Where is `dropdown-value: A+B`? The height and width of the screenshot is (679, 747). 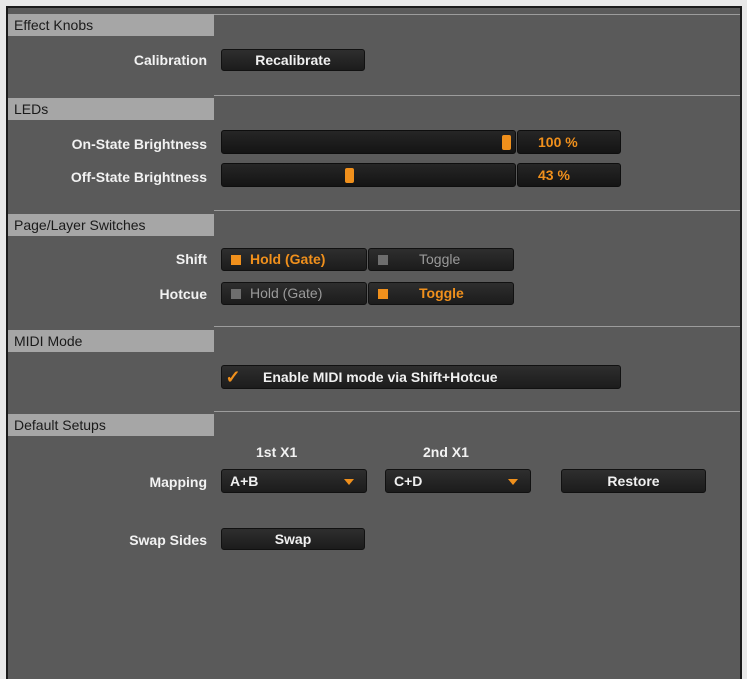 dropdown-value: A+B is located at coordinates (244, 481).